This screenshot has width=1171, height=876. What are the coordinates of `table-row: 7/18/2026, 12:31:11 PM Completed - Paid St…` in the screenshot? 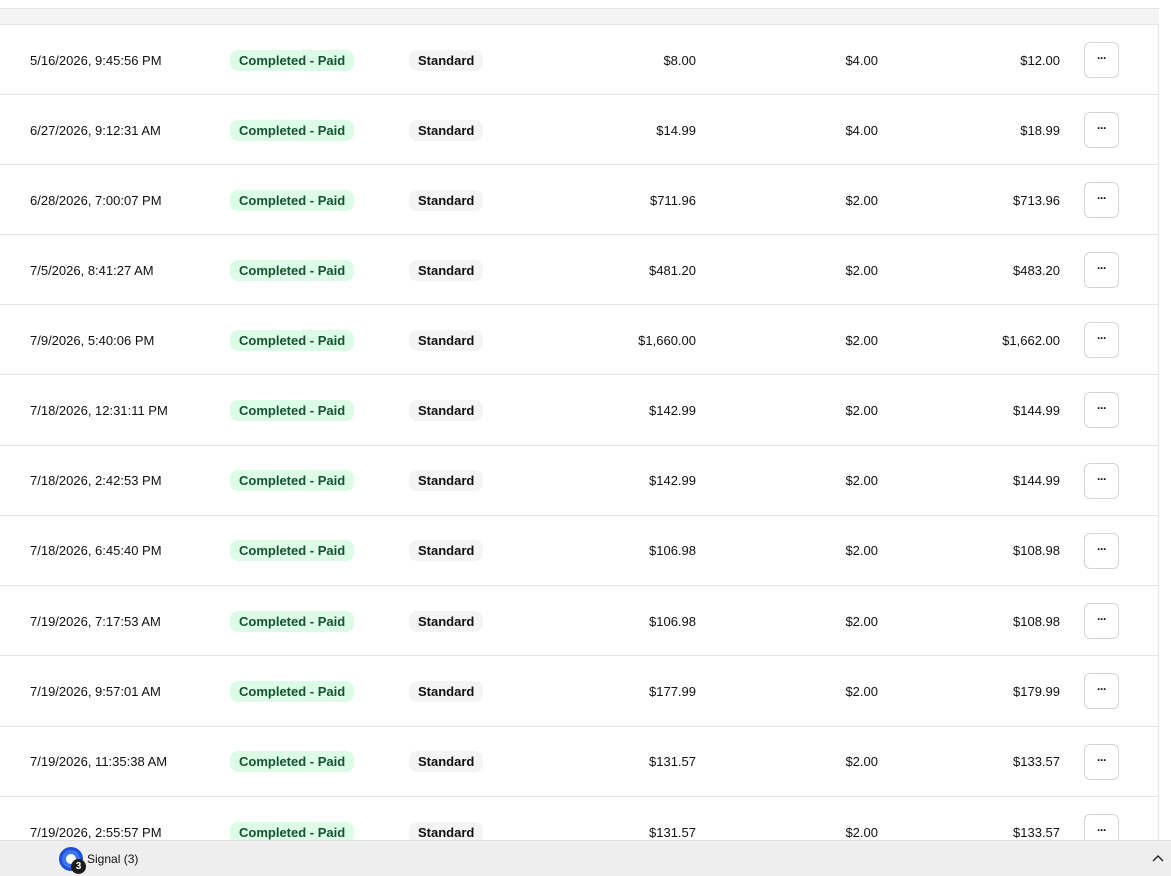 It's located at (579, 410).